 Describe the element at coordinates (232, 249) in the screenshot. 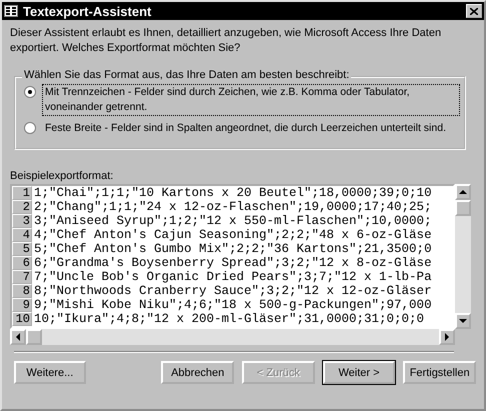

I see `preview-line: 5;"Chef Anton's Gumbo Mix";2;2;"36 Kartons";21,3500;0` at that location.